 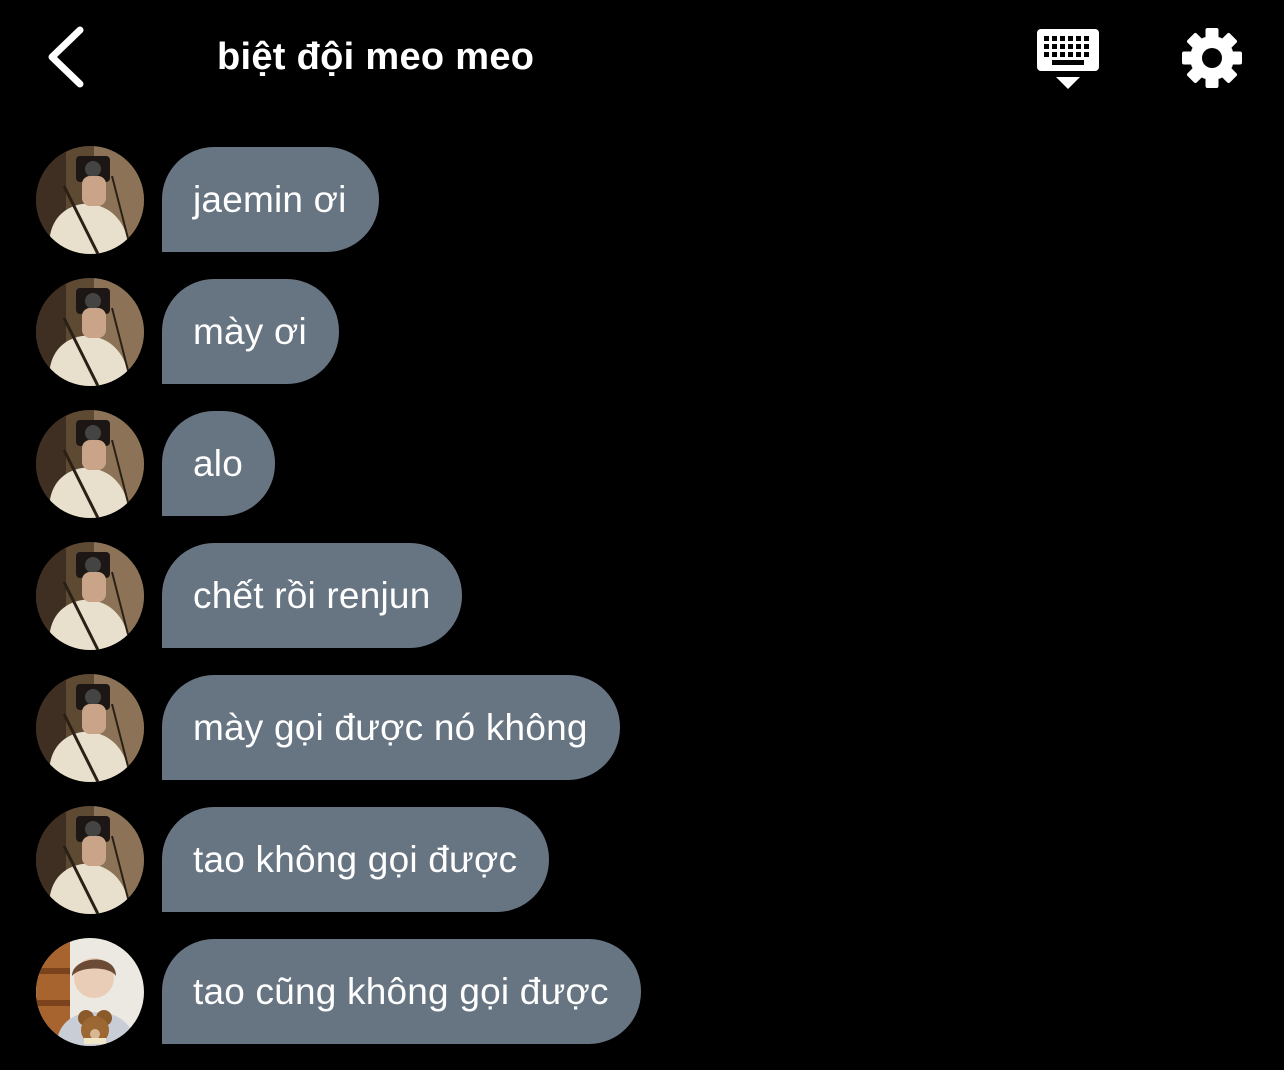 I want to click on message-bubble: mày gọi được nó không, so click(x=391, y=727).